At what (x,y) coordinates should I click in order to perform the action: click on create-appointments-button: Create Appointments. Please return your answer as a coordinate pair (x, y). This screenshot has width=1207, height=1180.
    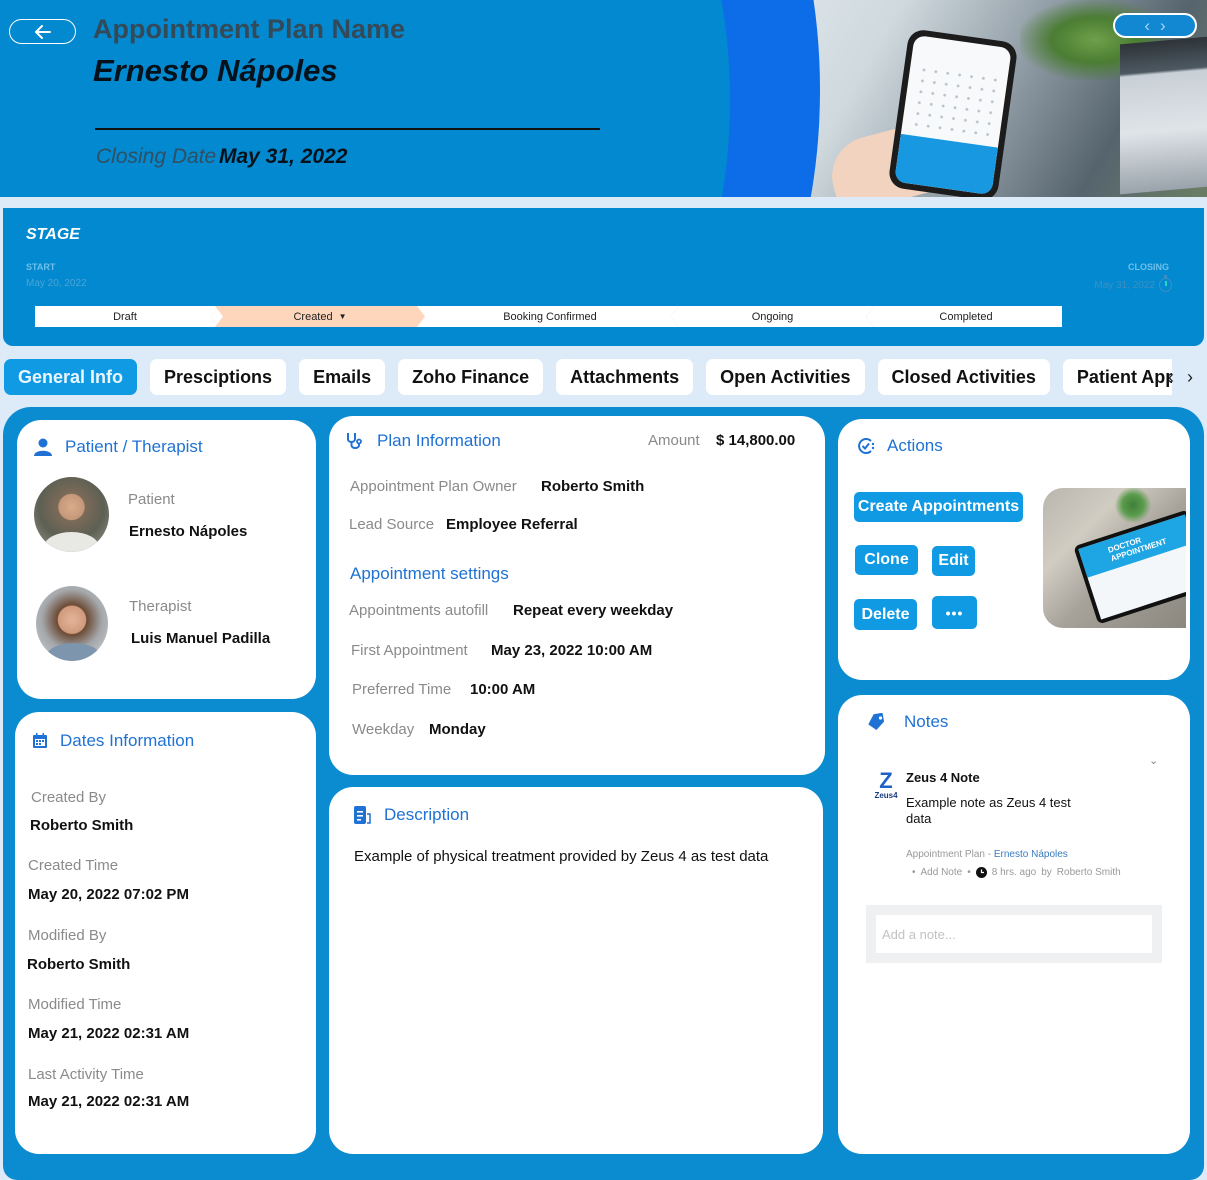
    Looking at the image, I should click on (938, 507).